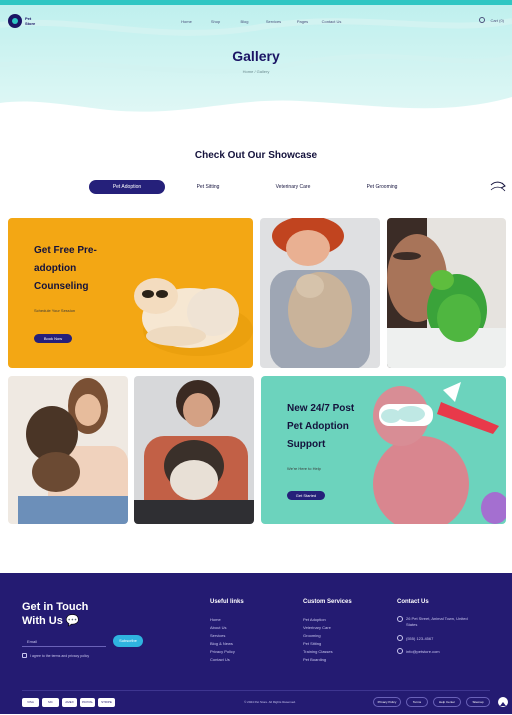  Describe the element at coordinates (419, 638) in the screenshot. I see `contact-phone: (555) 123-4567` at that location.